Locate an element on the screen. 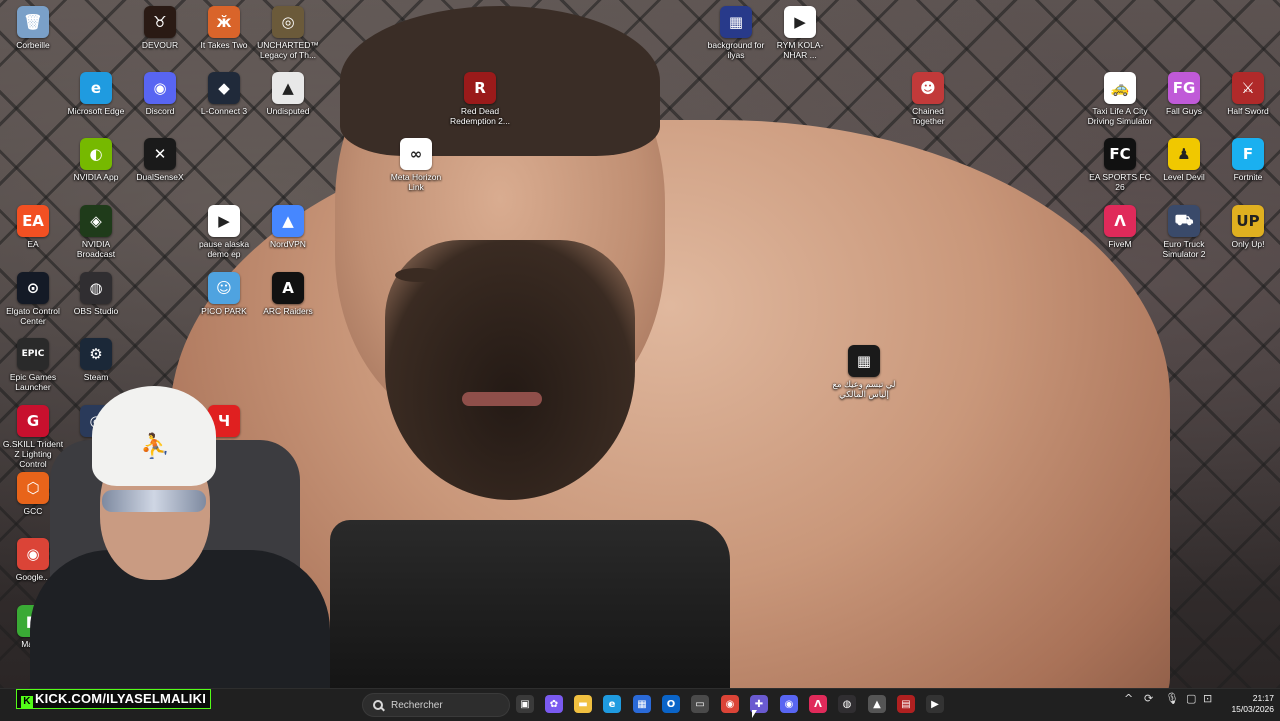 This screenshot has height=721, width=1280. desktop-icon-euro-truck: ⛟ Euro Truck Simulator 2 is located at coordinates (1184, 232).